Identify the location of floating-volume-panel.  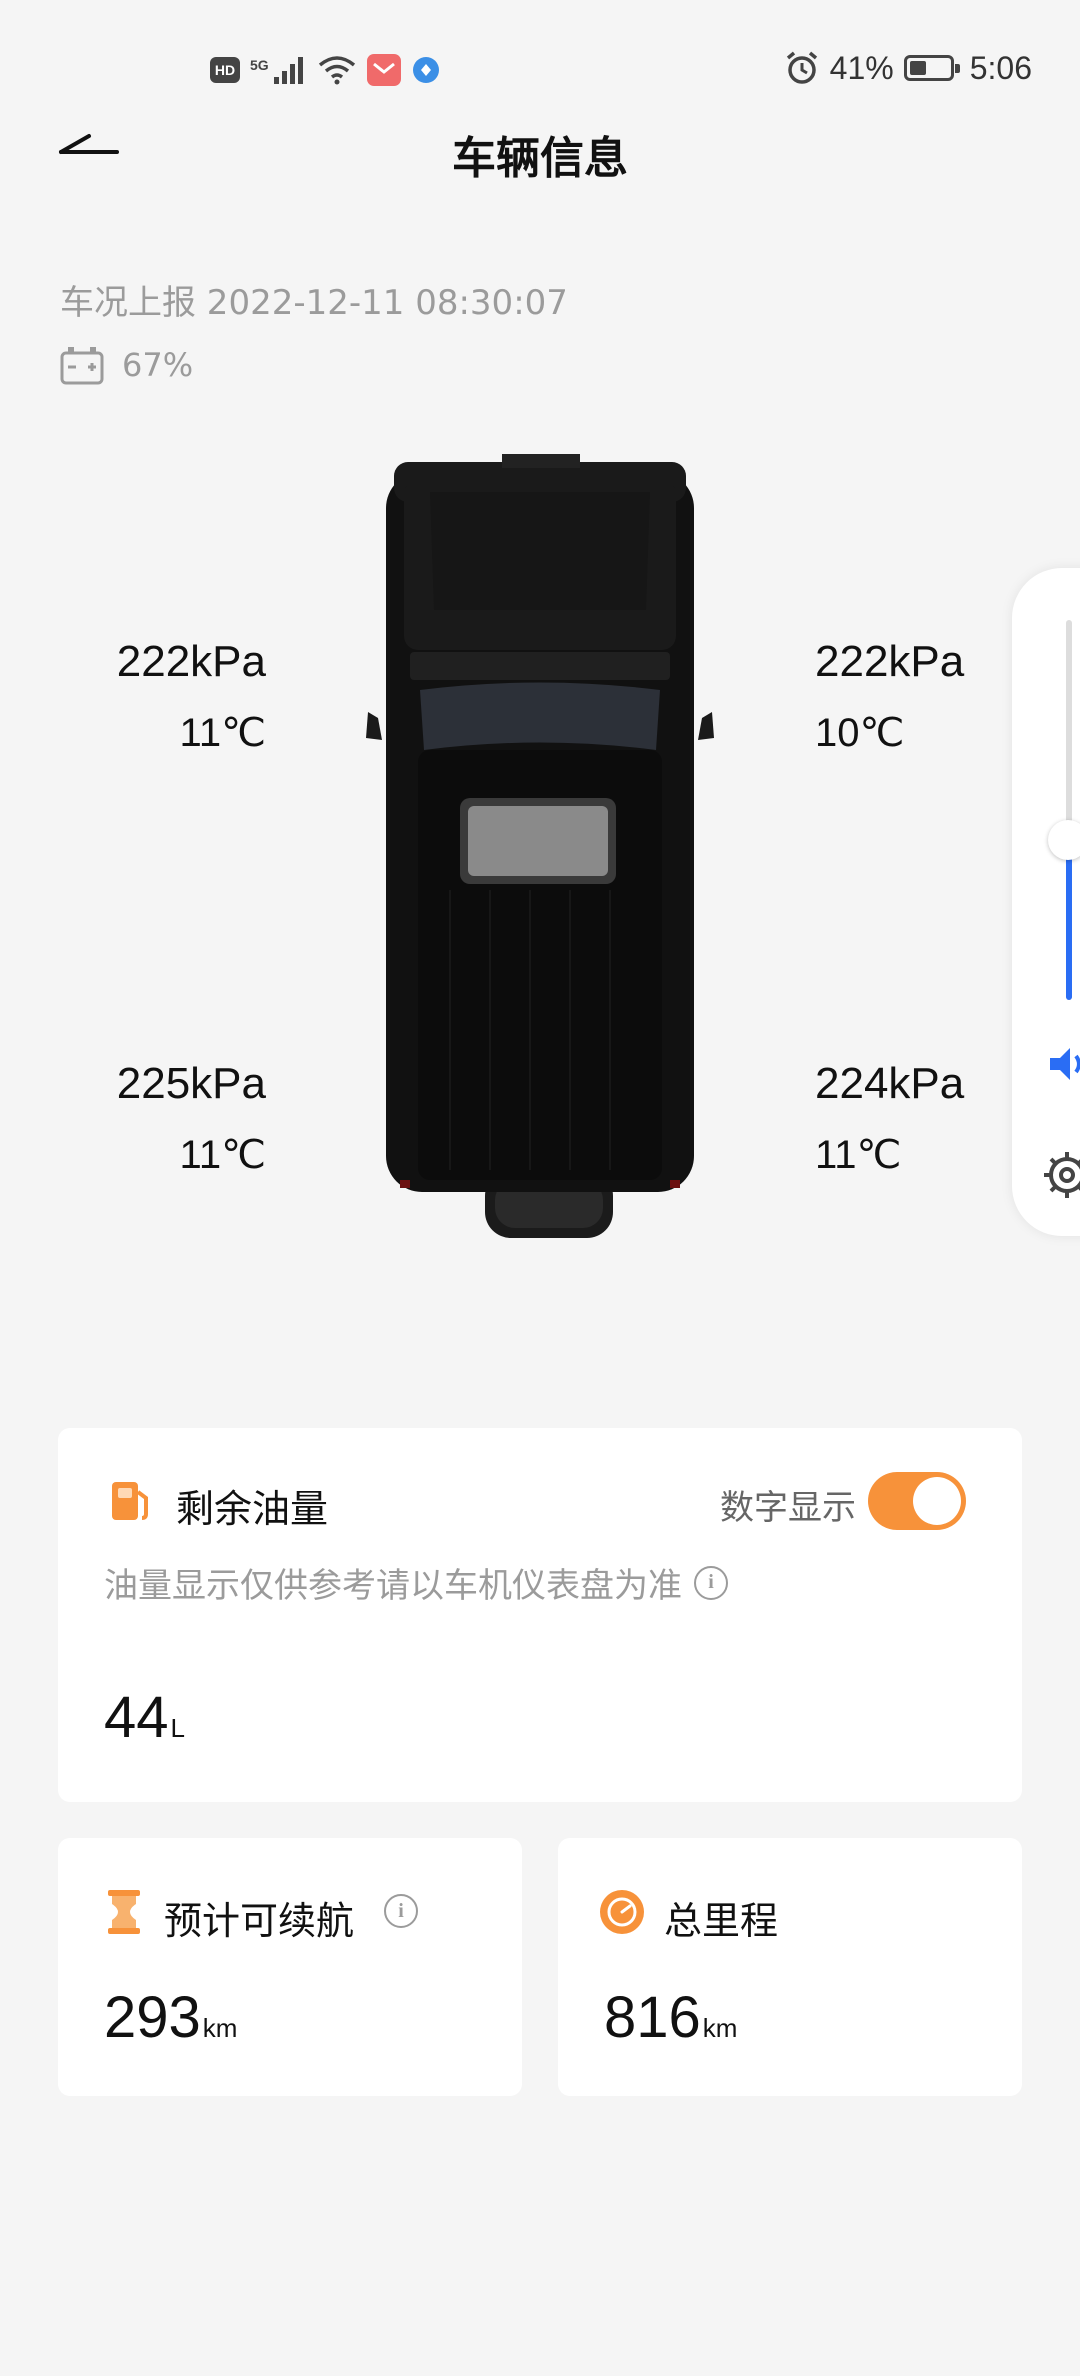
(1046, 902).